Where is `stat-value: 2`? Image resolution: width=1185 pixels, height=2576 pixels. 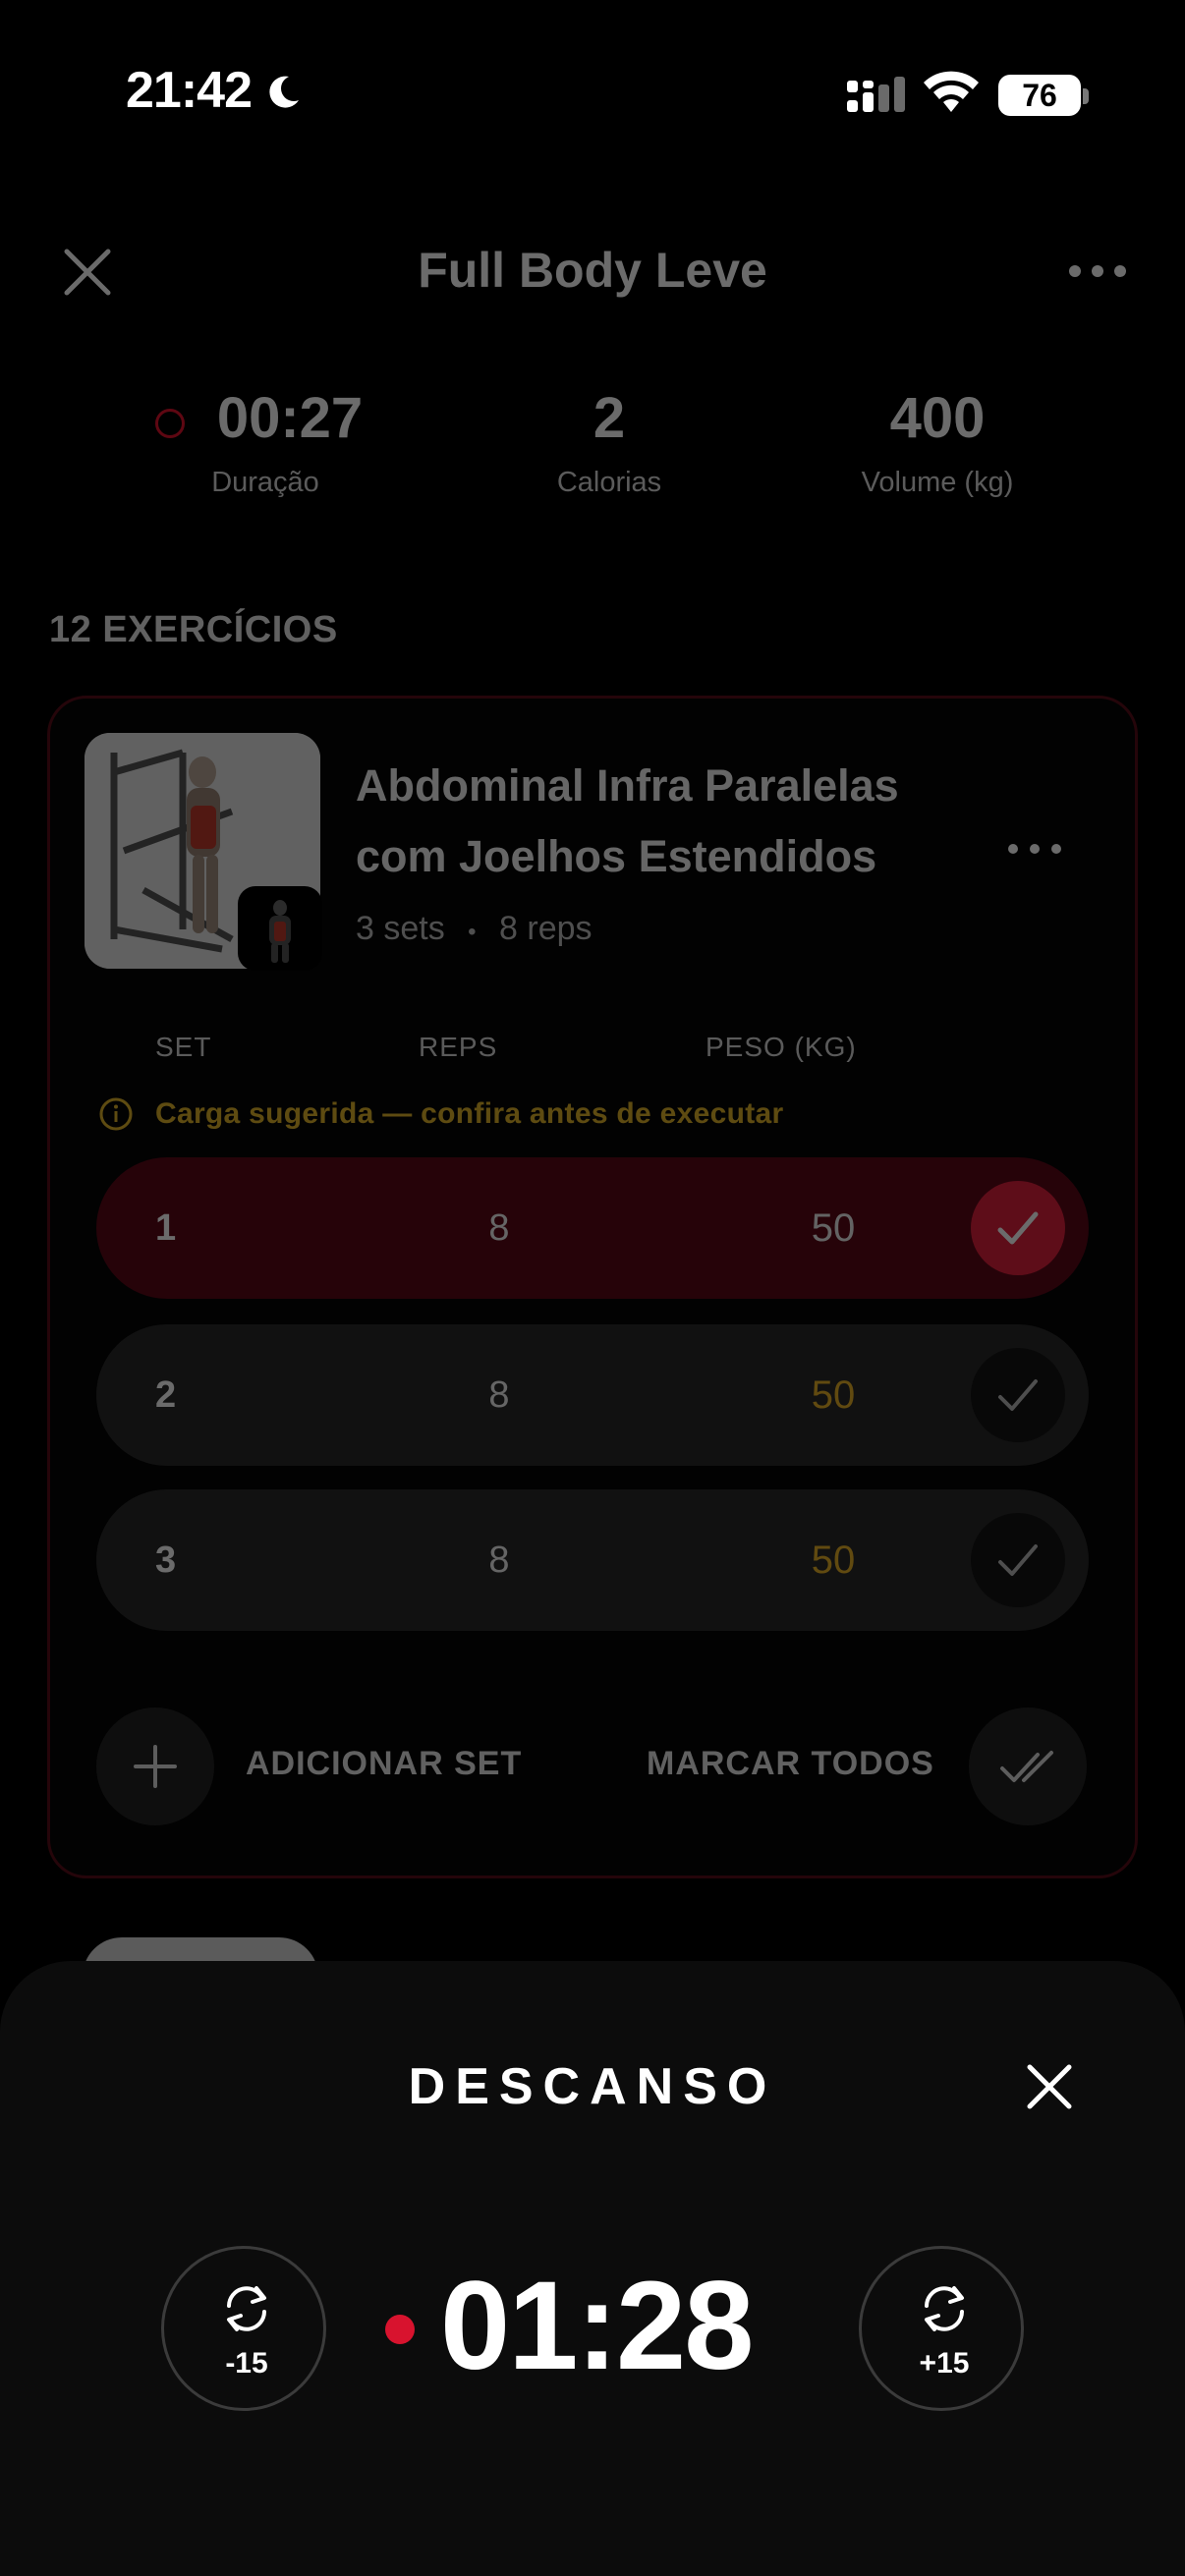 stat-value: 2 is located at coordinates (609, 418).